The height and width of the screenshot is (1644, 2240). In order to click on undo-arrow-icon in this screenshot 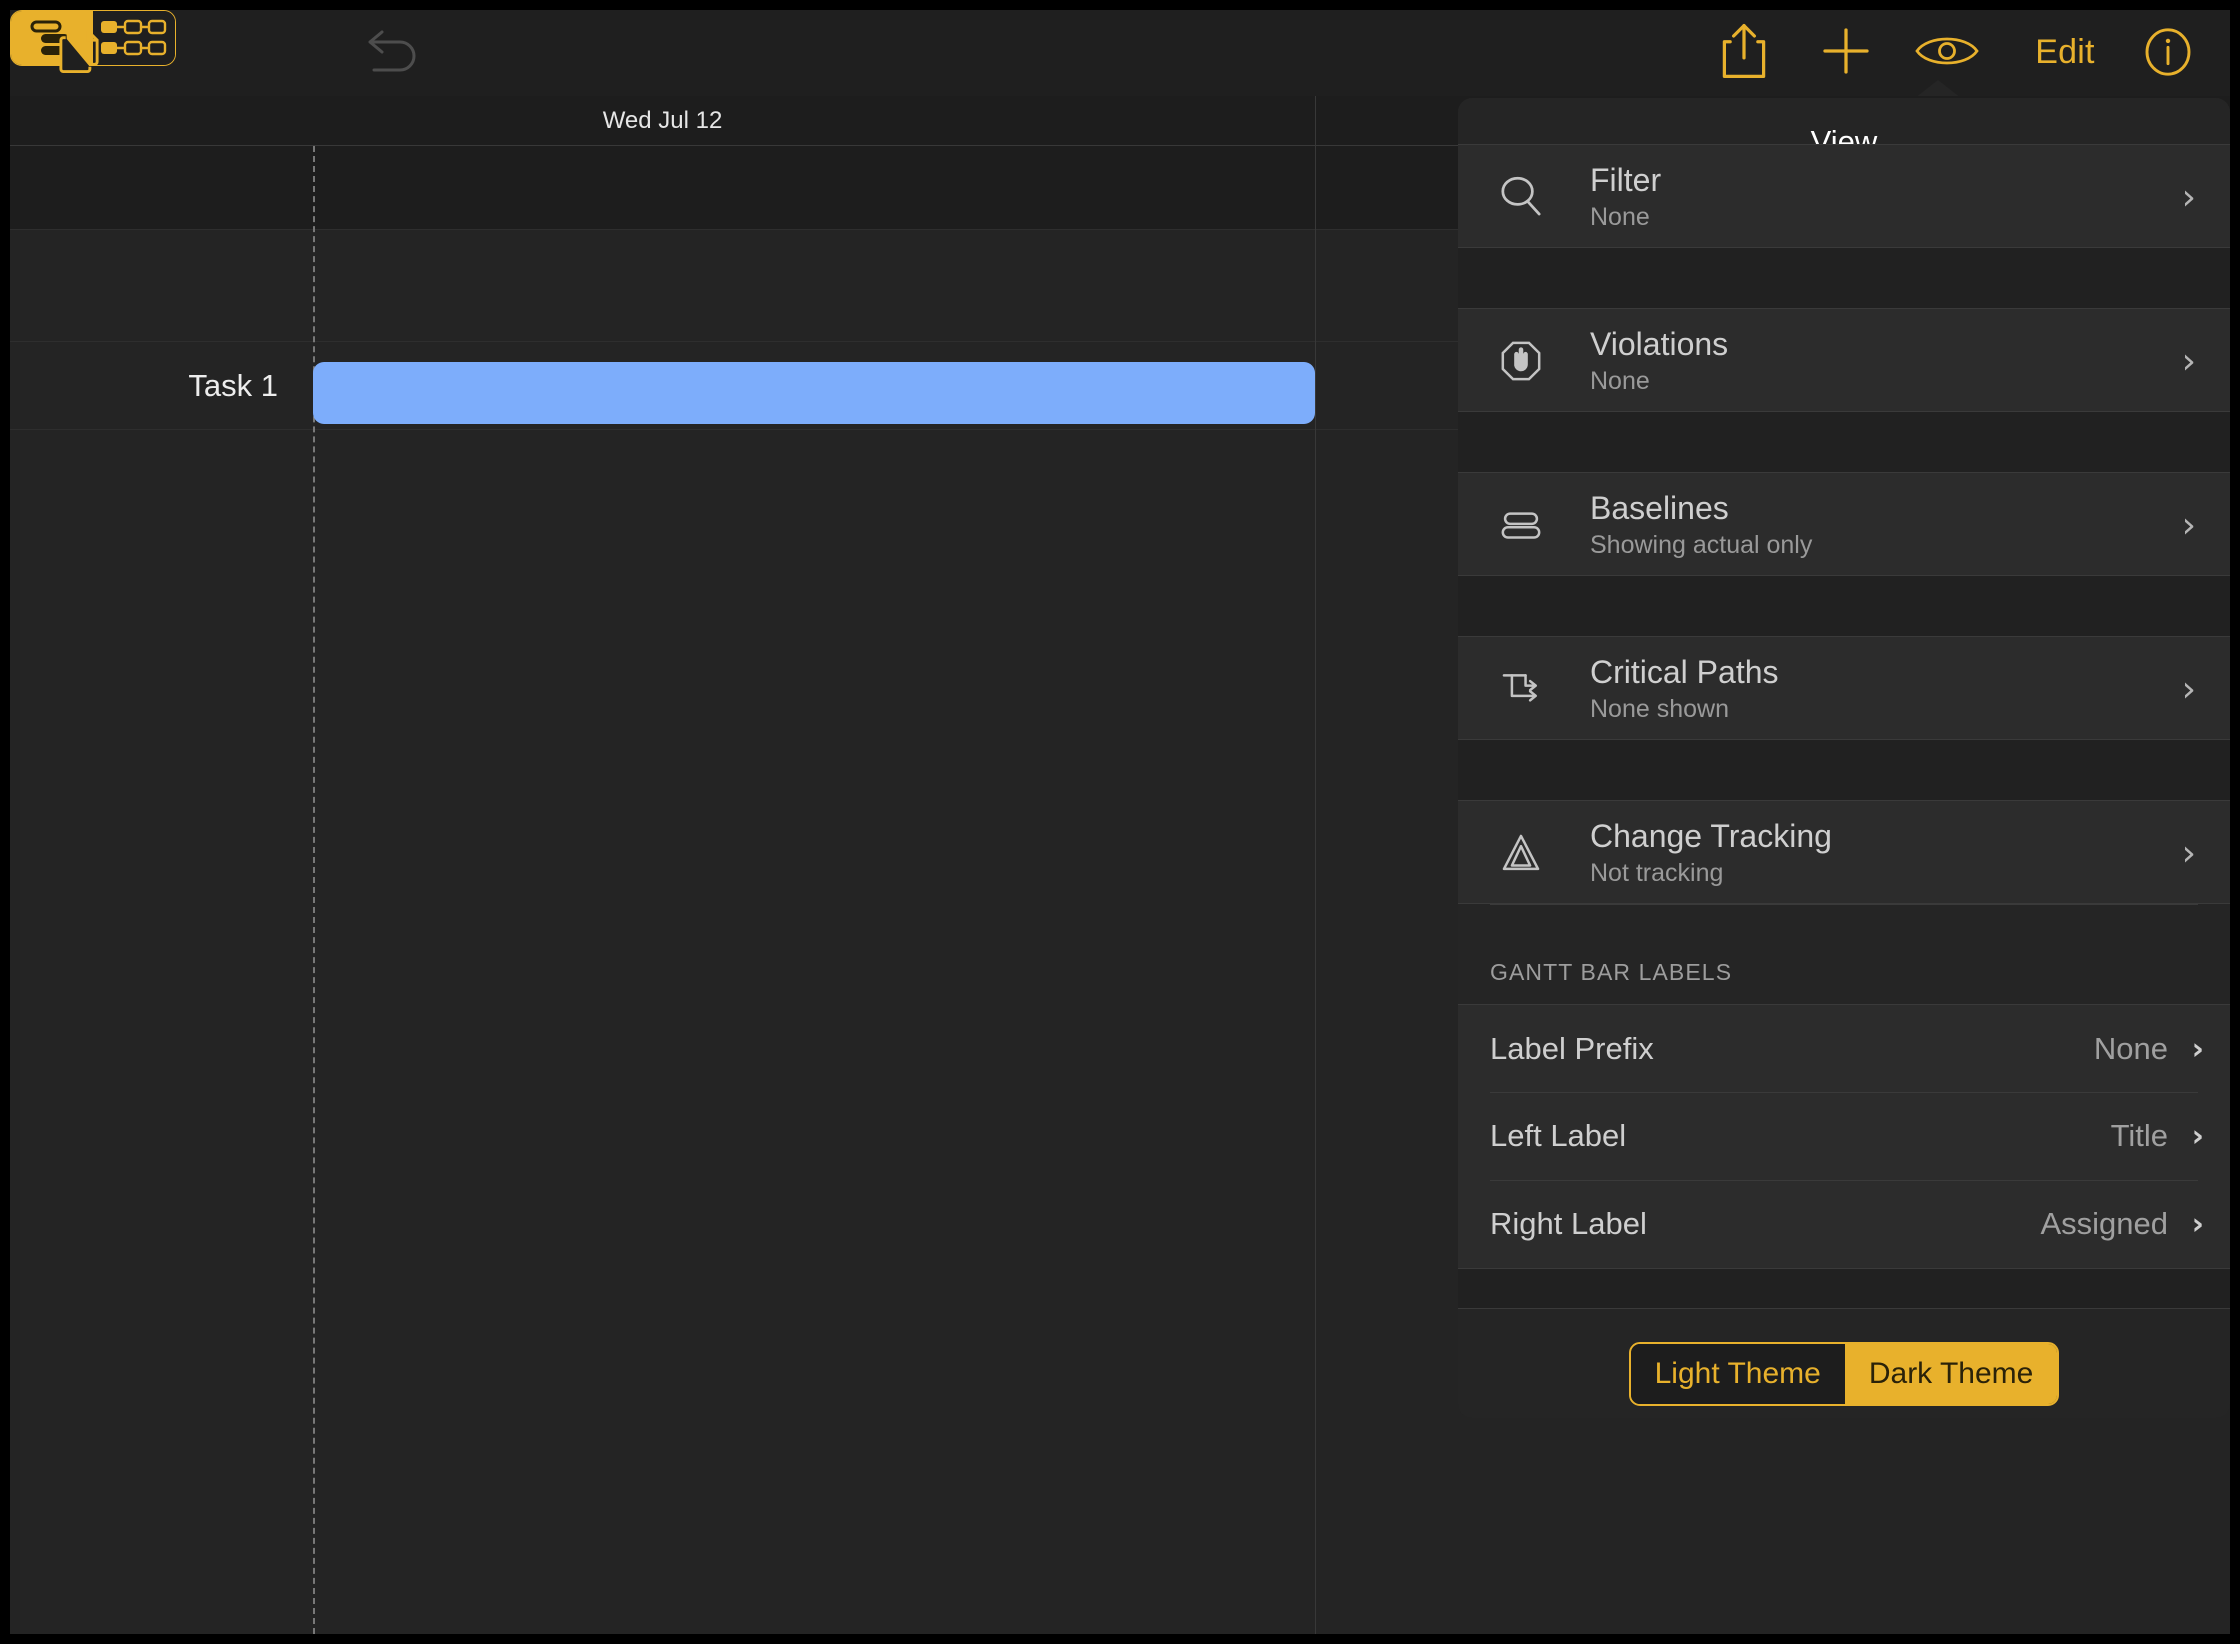, I will do `click(390, 53)`.